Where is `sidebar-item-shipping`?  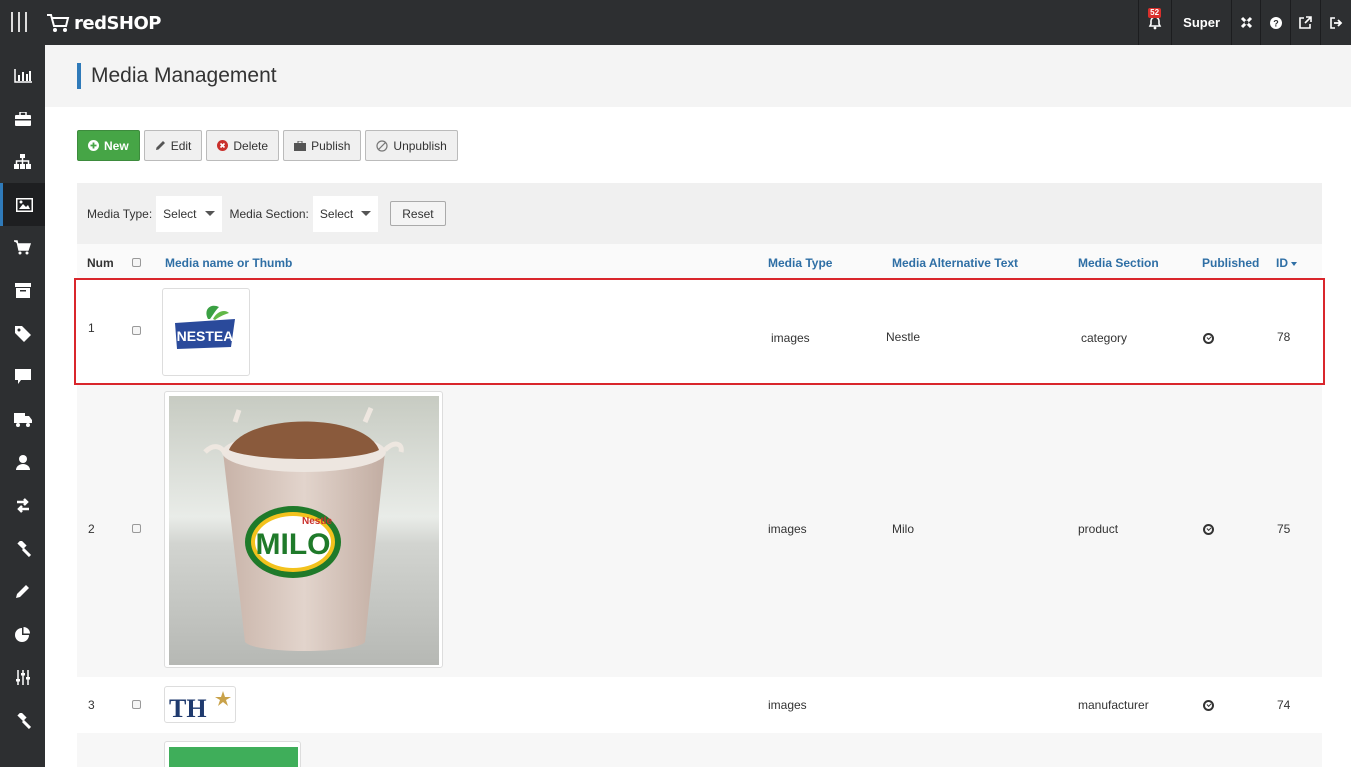
sidebar-item-shipping is located at coordinates (22, 419).